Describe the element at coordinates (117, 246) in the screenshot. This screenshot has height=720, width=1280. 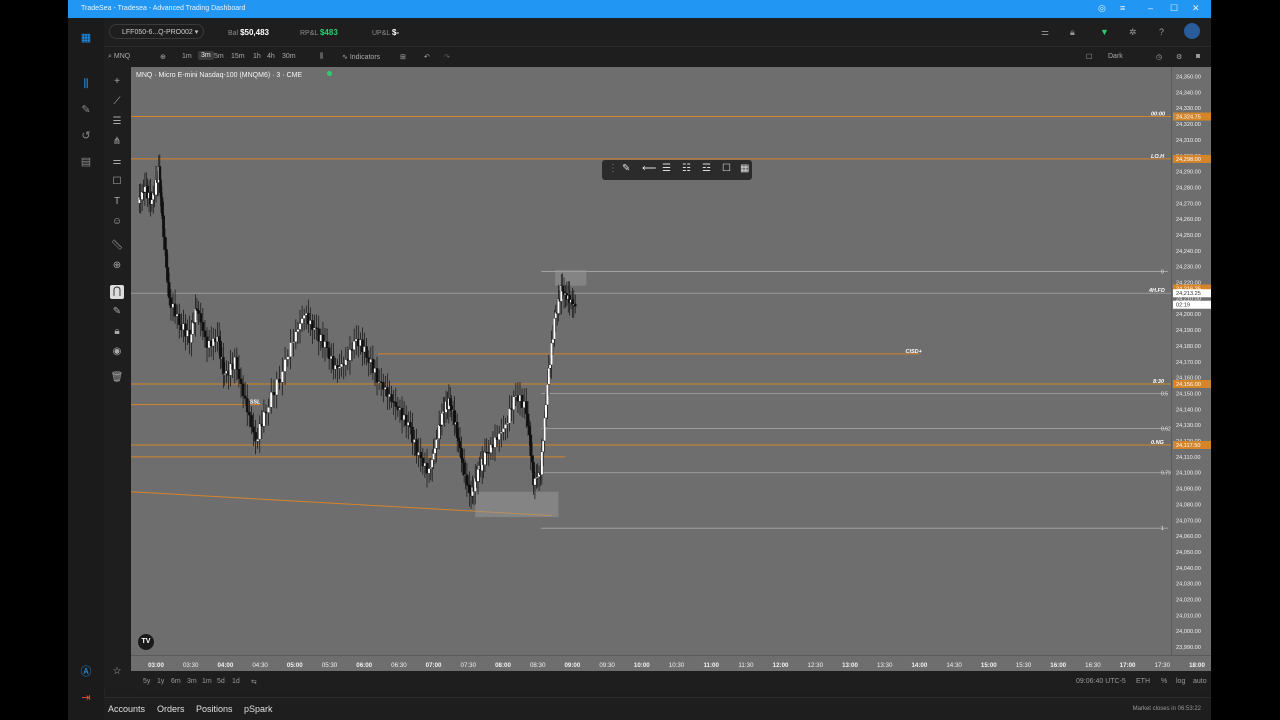
I see `ruler-icon: 📏︎` at that location.